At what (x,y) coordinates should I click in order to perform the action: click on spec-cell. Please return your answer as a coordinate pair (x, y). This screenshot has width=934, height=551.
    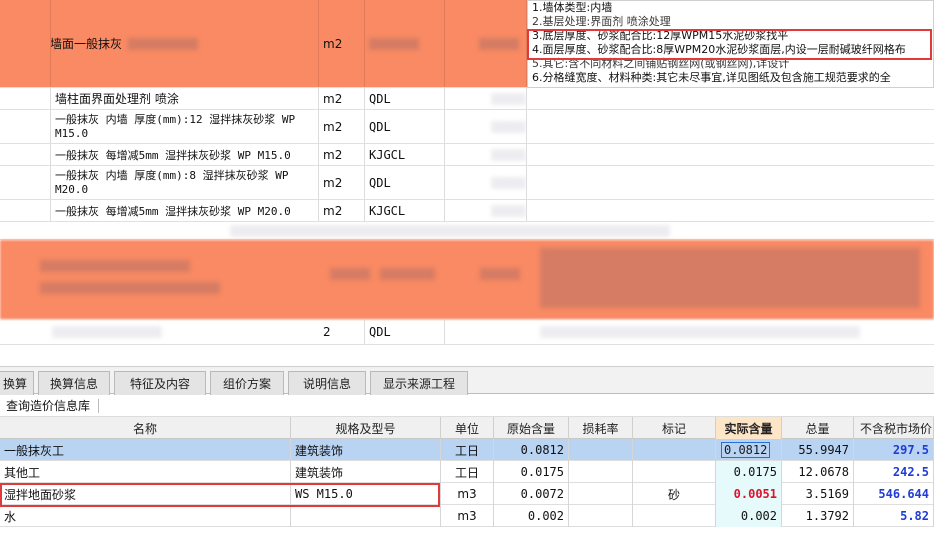
    Looking at the image, I should click on (366, 516).